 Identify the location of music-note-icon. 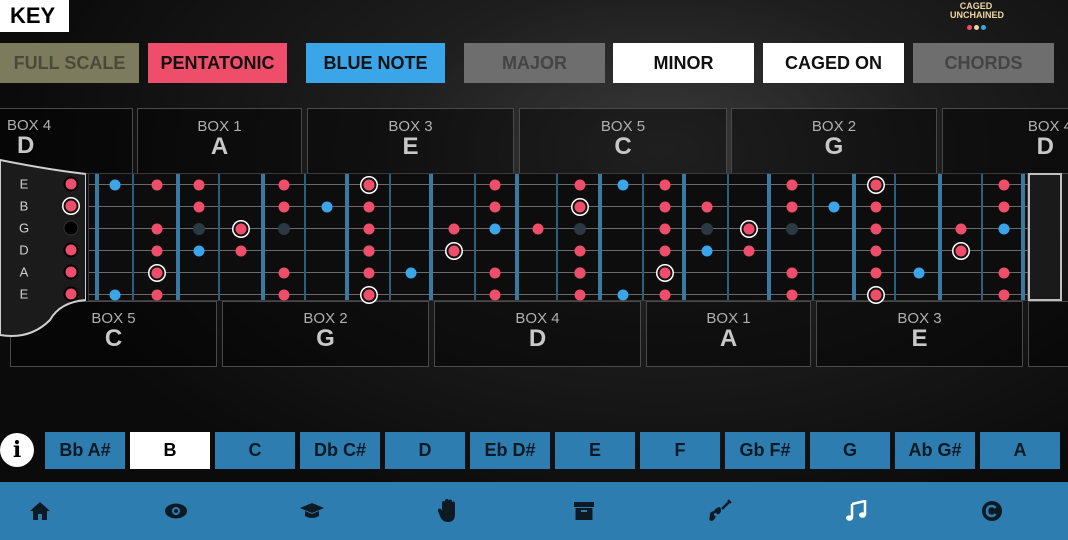
(856, 511).